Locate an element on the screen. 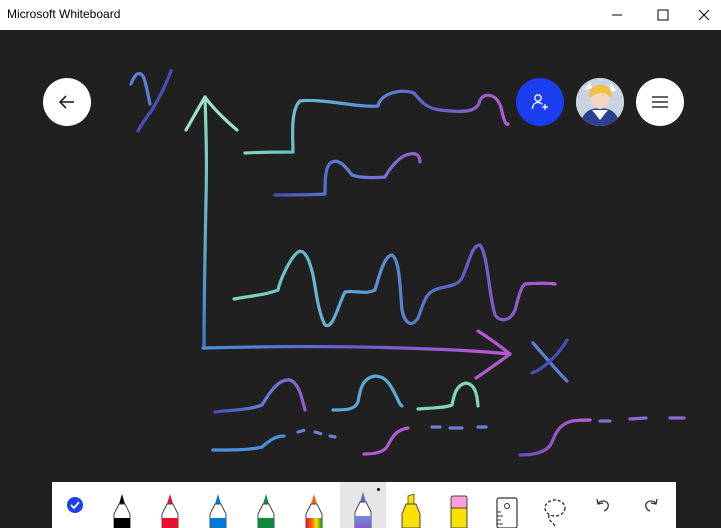  arrow-left-icon is located at coordinates (66, 102).